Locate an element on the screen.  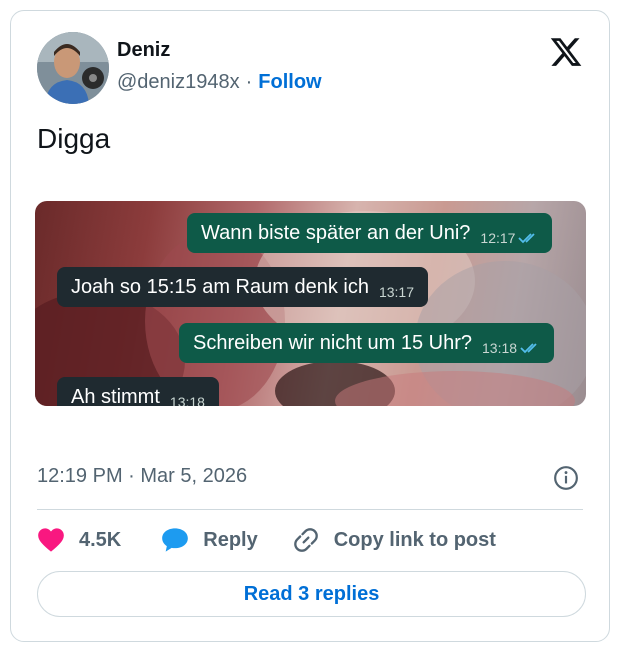
tweet-text: Digga is located at coordinates (74, 138).